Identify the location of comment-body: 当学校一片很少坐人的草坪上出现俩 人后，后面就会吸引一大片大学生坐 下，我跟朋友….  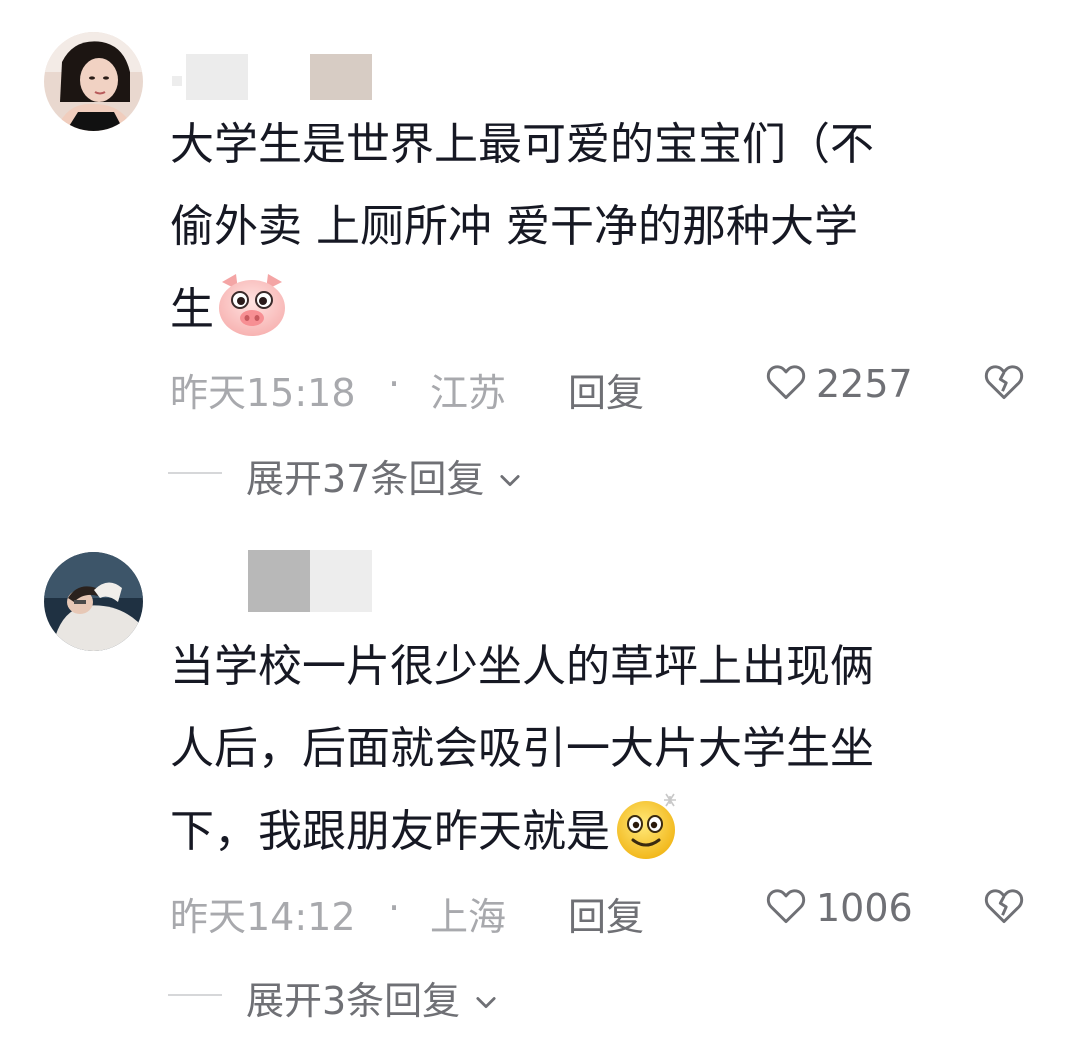
(522, 749).